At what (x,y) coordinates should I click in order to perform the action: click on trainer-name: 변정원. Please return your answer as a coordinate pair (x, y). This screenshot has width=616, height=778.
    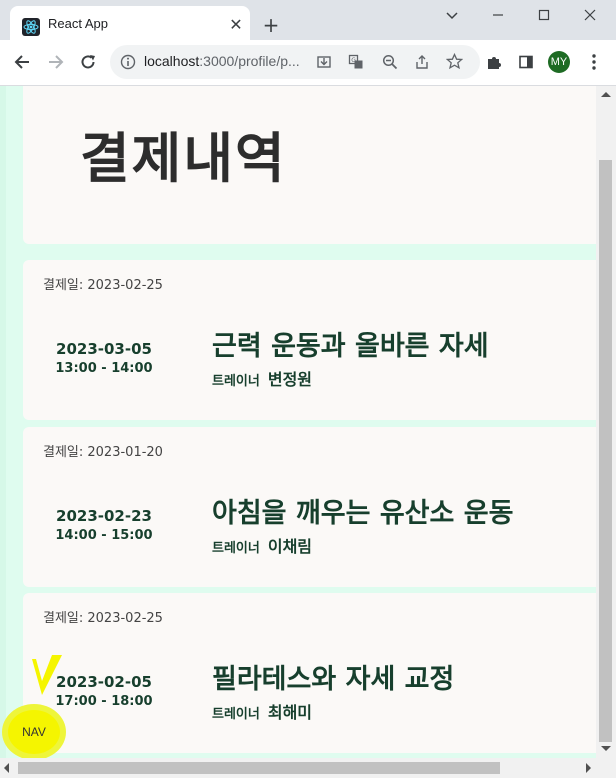
    Looking at the image, I should click on (290, 379).